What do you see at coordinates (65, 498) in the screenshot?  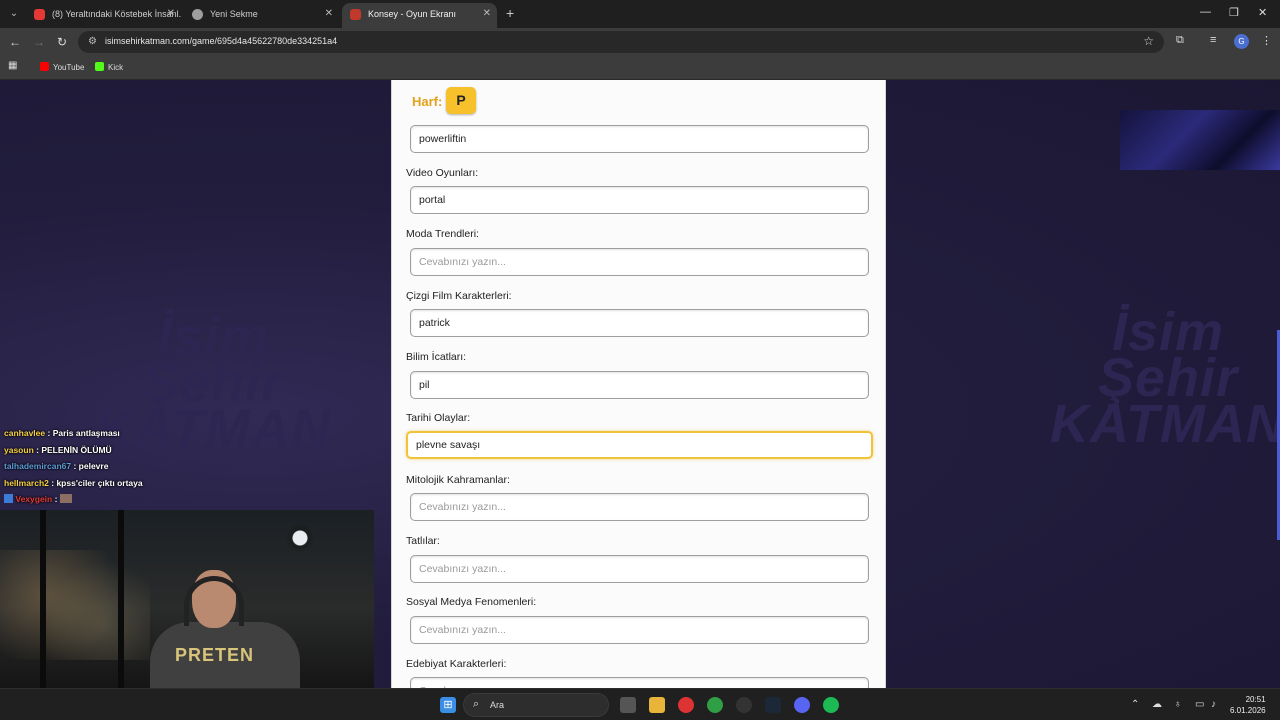 I see `emote-icon` at bounding box center [65, 498].